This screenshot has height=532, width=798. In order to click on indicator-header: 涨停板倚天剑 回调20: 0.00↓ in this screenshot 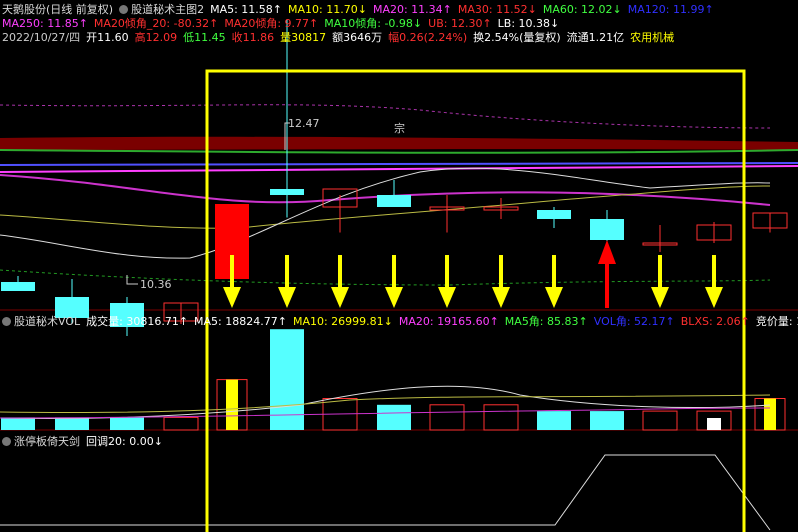, I will do `click(85, 441)`.